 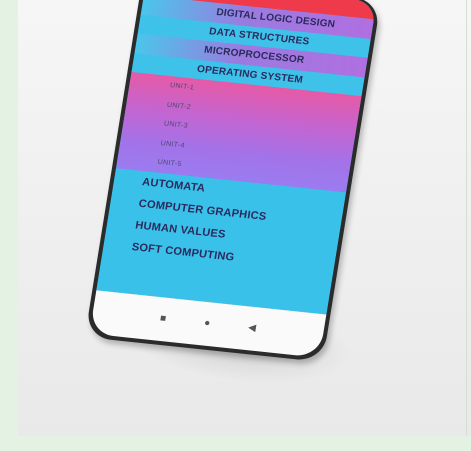 I want to click on unit-label: UNIT-3, so click(x=176, y=125).